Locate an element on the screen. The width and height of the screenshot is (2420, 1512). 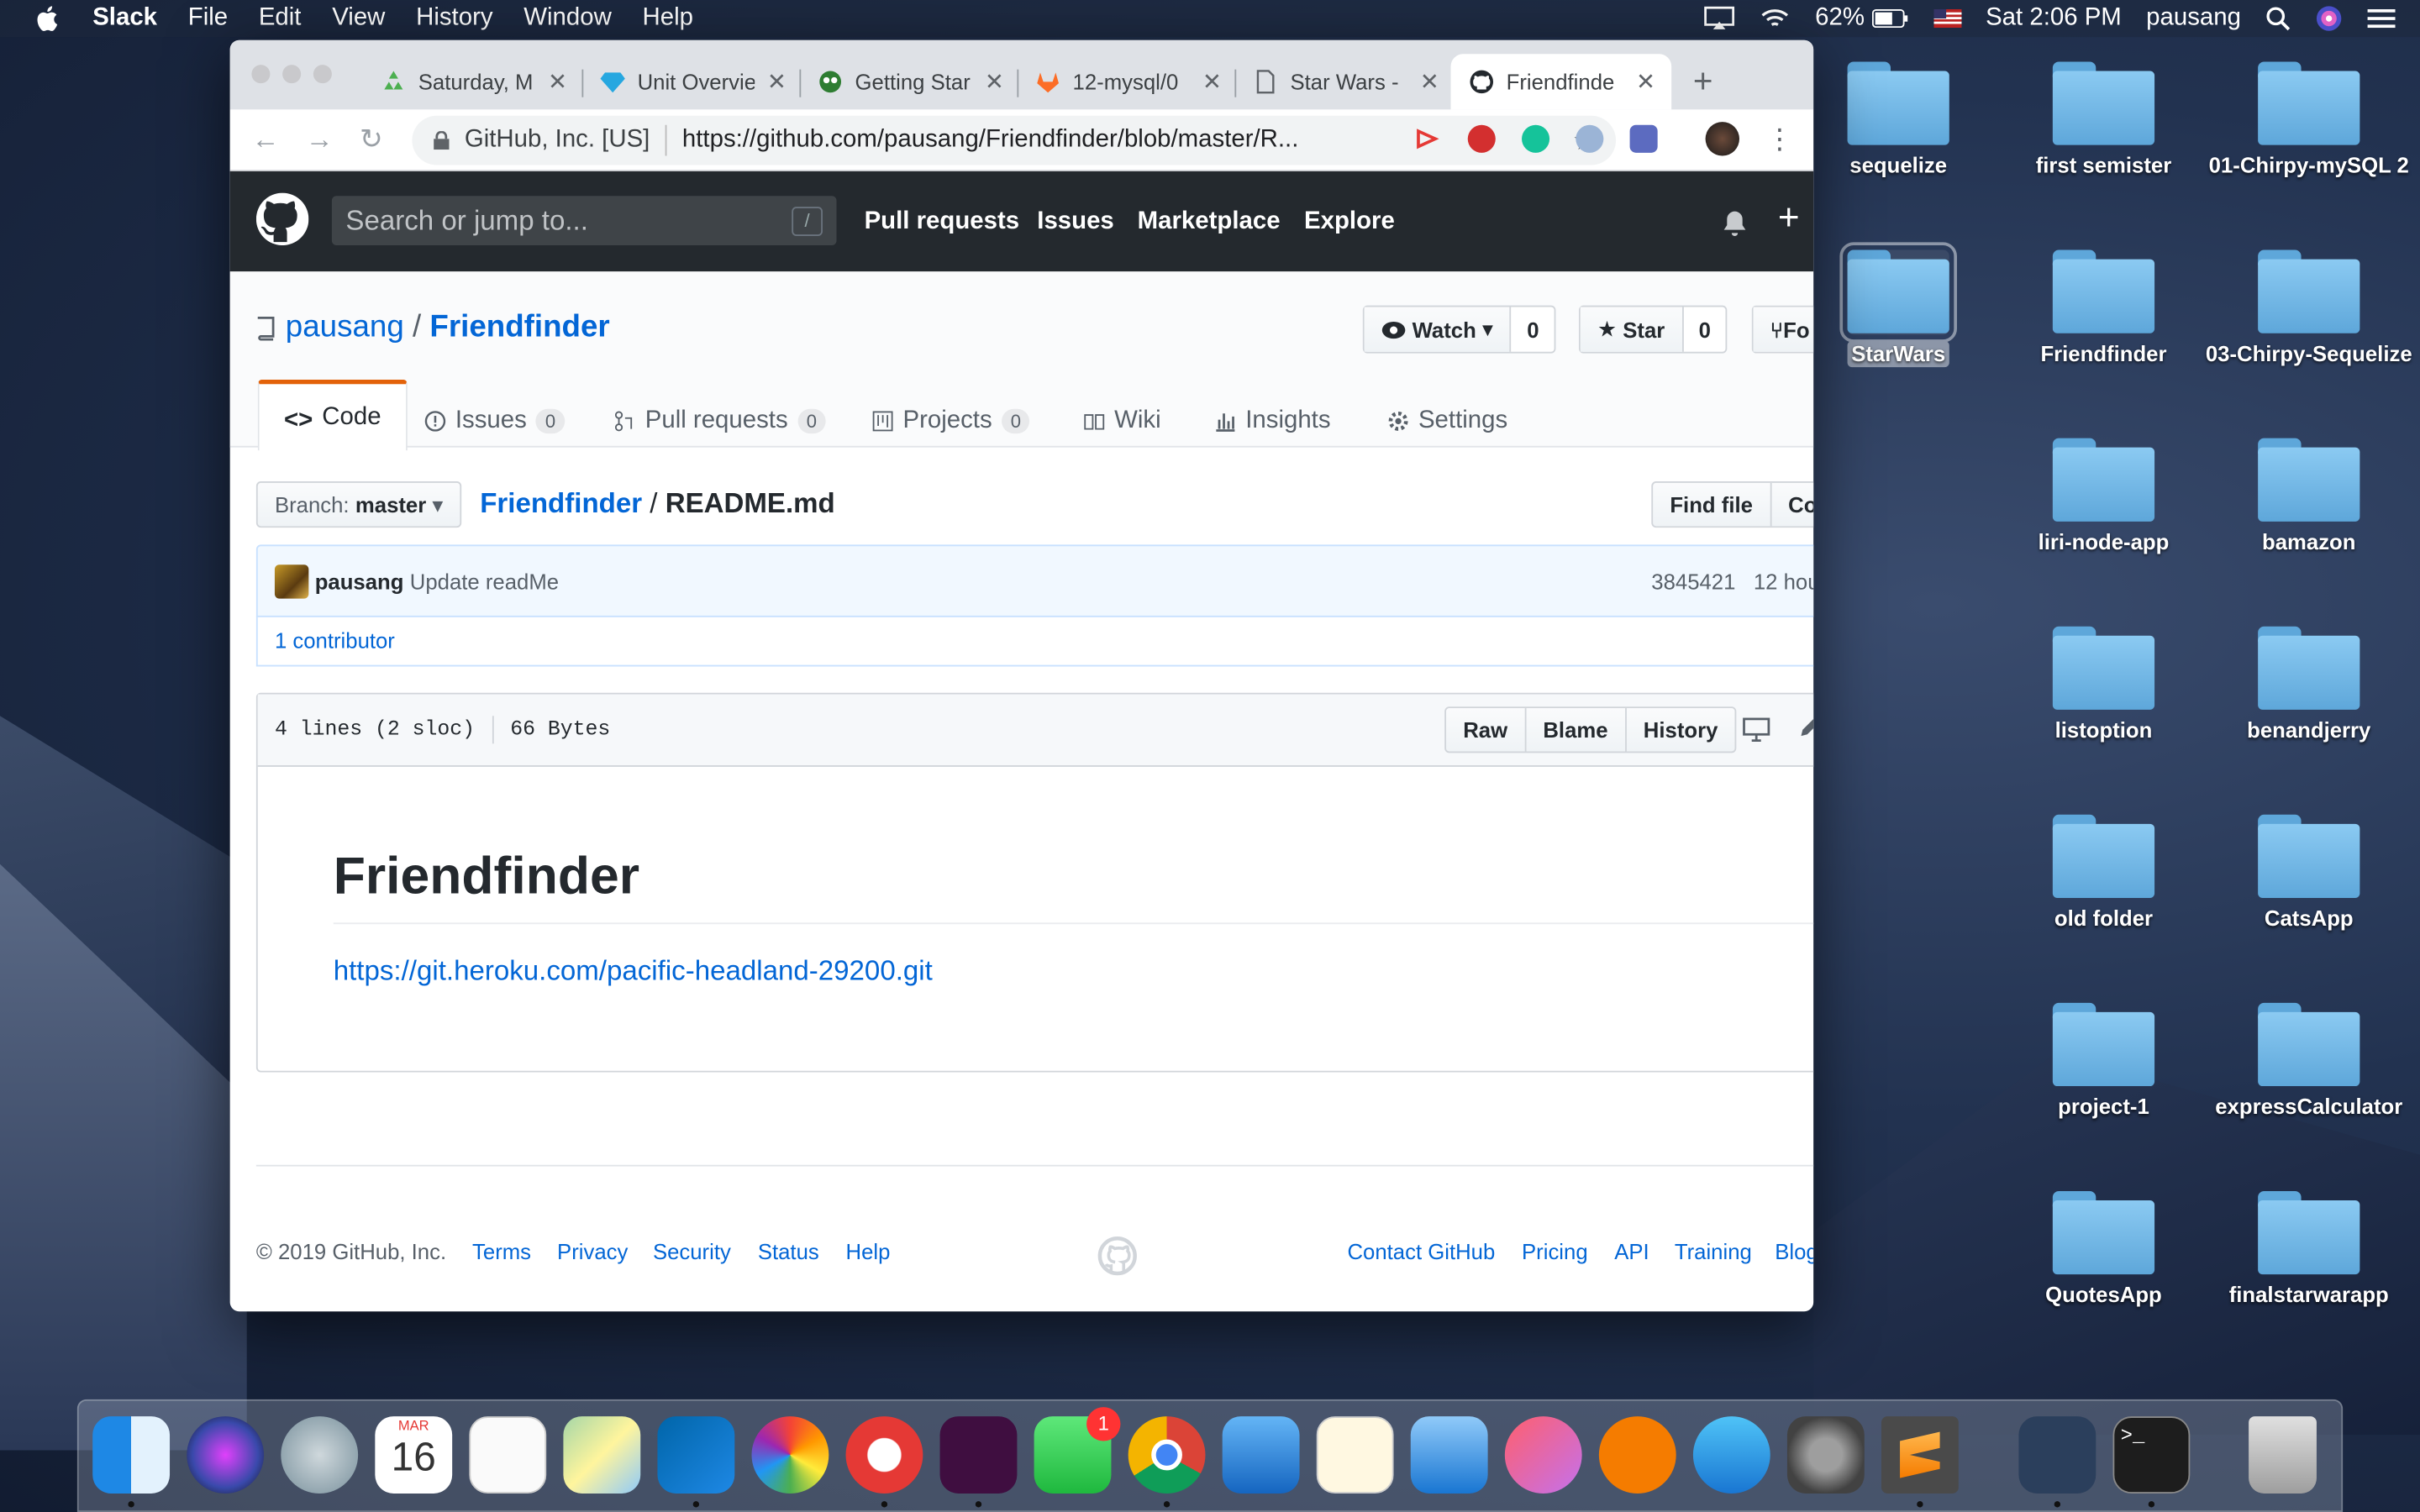
react-devtools-extension-icon is located at coordinates (1644, 138).